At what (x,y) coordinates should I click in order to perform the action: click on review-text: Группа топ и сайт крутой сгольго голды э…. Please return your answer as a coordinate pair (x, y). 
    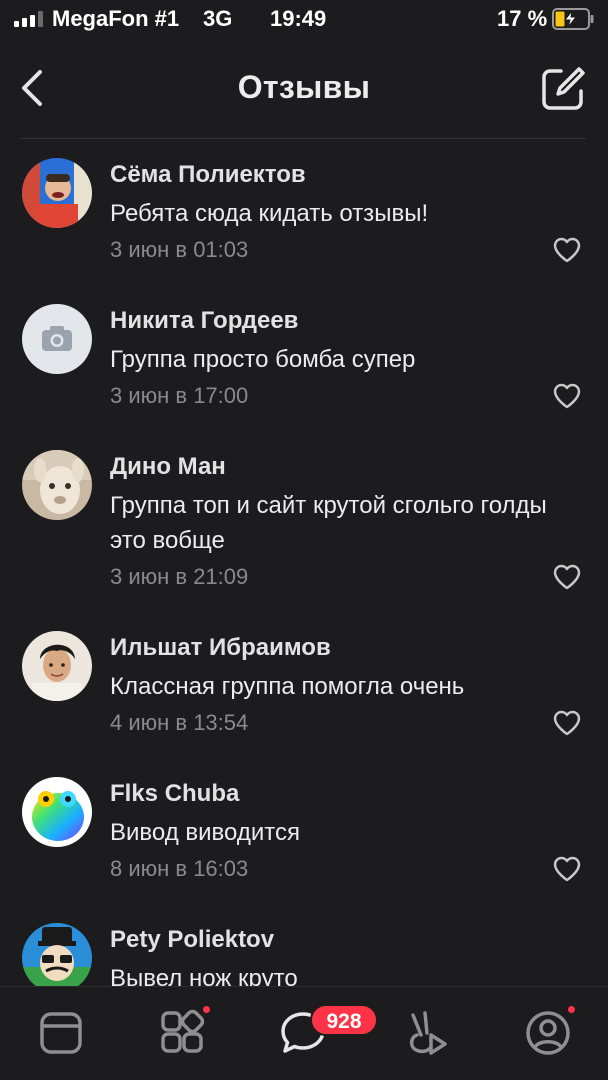
    Looking at the image, I should click on (328, 523).